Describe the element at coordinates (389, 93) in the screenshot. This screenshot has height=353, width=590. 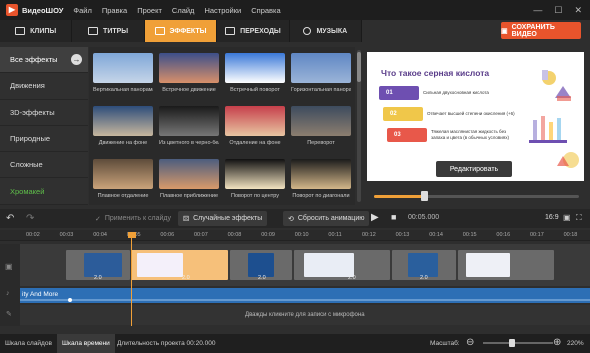
I see `item-number: 01` at that location.